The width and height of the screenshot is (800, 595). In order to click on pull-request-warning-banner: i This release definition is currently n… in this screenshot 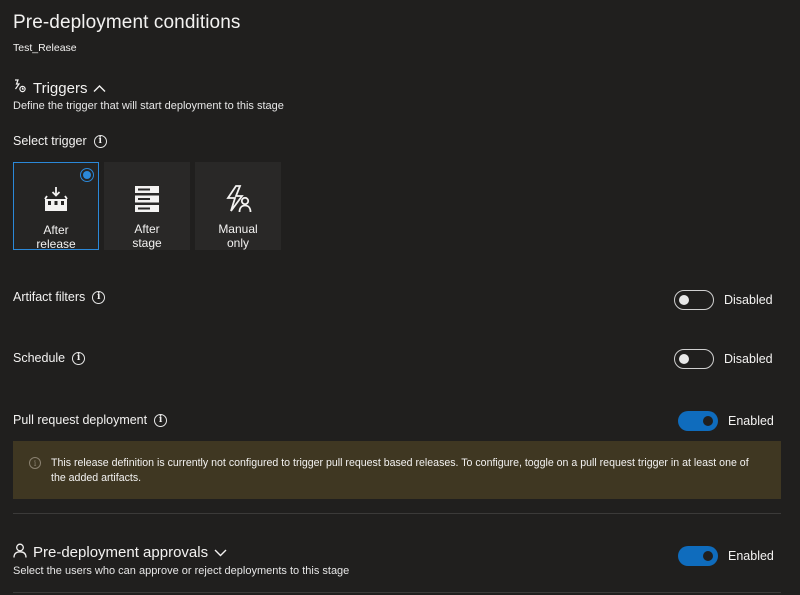, I will do `click(397, 470)`.